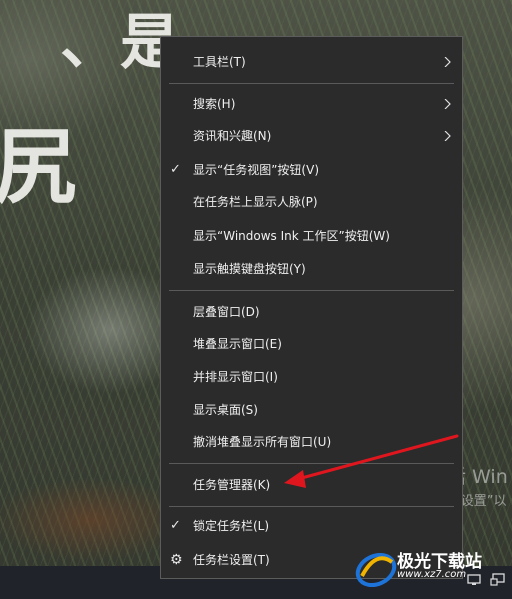 This screenshot has width=512, height=599. What do you see at coordinates (311, 485) in the screenshot?
I see `menu-item-task-manager: 任务管理器(K)` at bounding box center [311, 485].